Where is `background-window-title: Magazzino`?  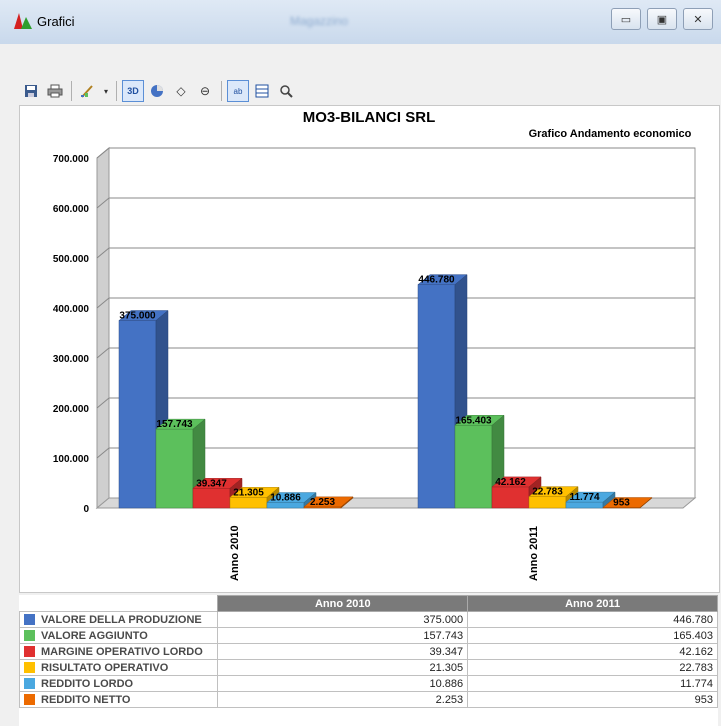
background-window-title: Magazzino is located at coordinates (319, 21).